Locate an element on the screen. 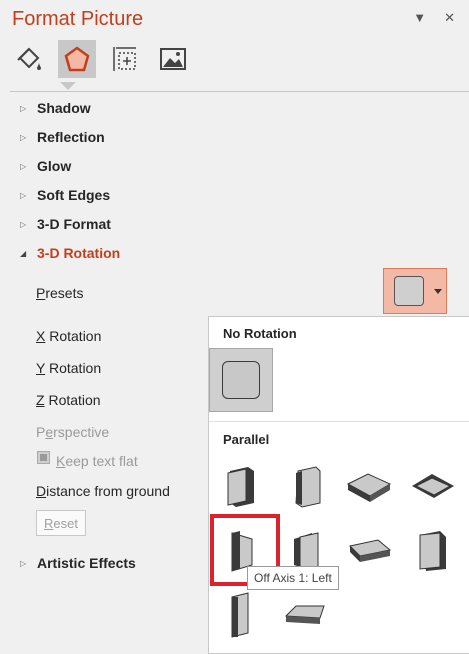 The image size is (469, 654). chevron-down-icon: ▼ is located at coordinates (419, 18).